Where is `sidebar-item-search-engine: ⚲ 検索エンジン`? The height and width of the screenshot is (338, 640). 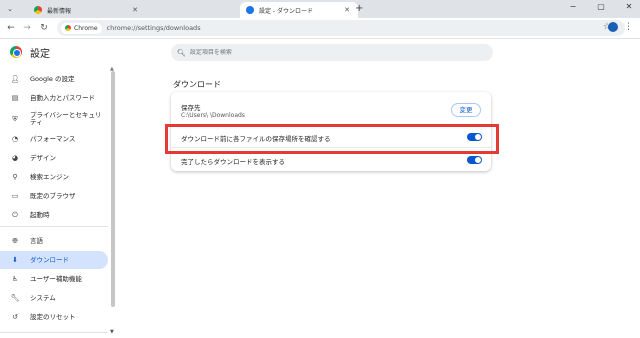
sidebar-item-search-engine: ⚲ 検索エンジン is located at coordinates (54, 177).